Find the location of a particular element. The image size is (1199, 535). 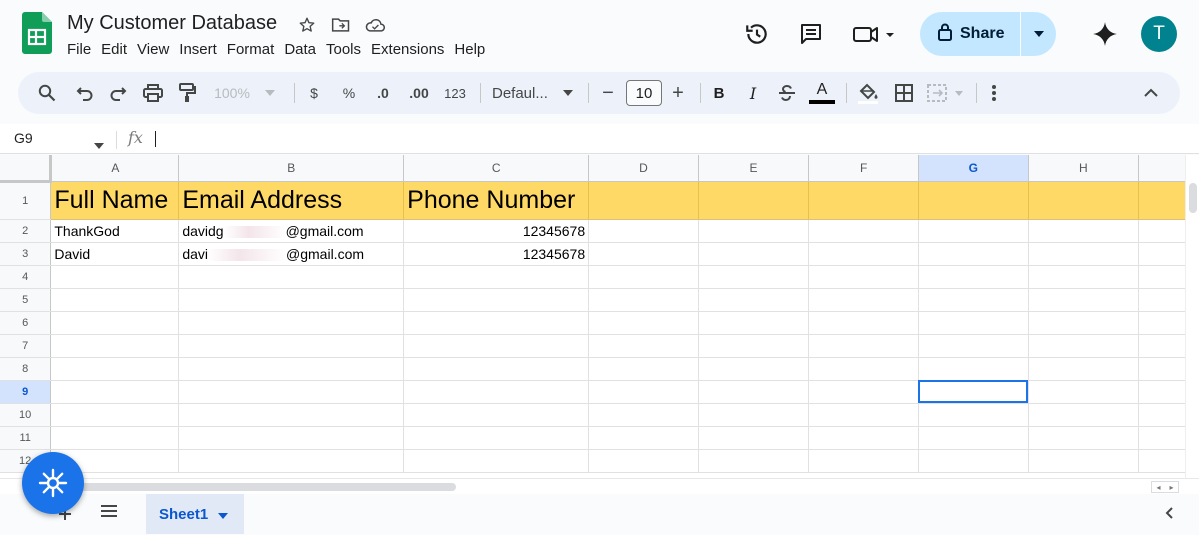

paint-format-icon is located at coordinates (187, 93).